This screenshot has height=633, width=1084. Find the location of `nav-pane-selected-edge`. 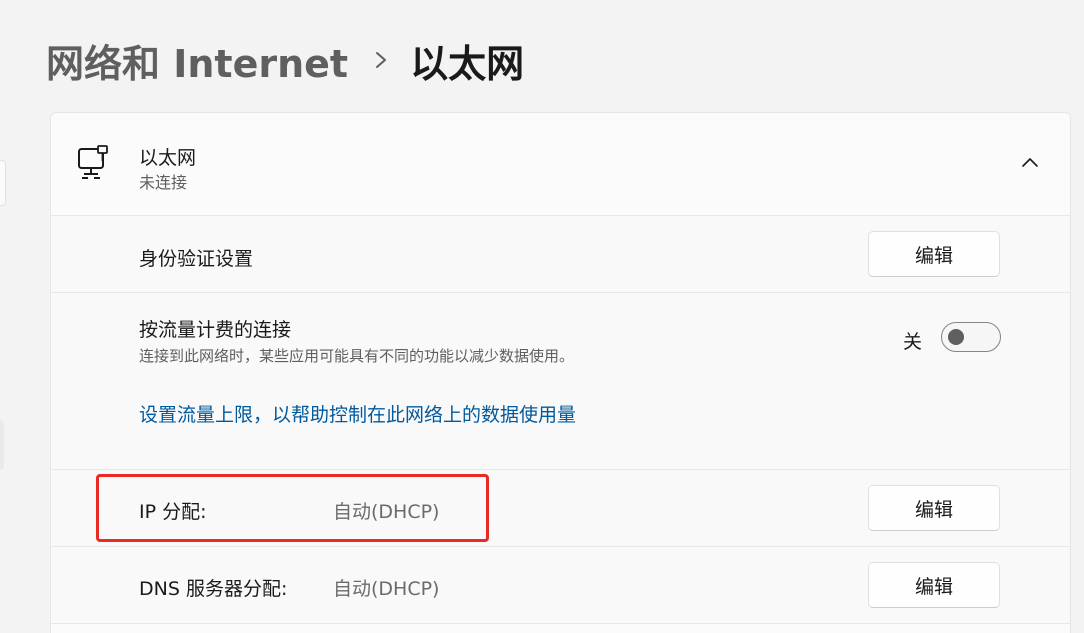

nav-pane-selected-edge is located at coordinates (2, 445).